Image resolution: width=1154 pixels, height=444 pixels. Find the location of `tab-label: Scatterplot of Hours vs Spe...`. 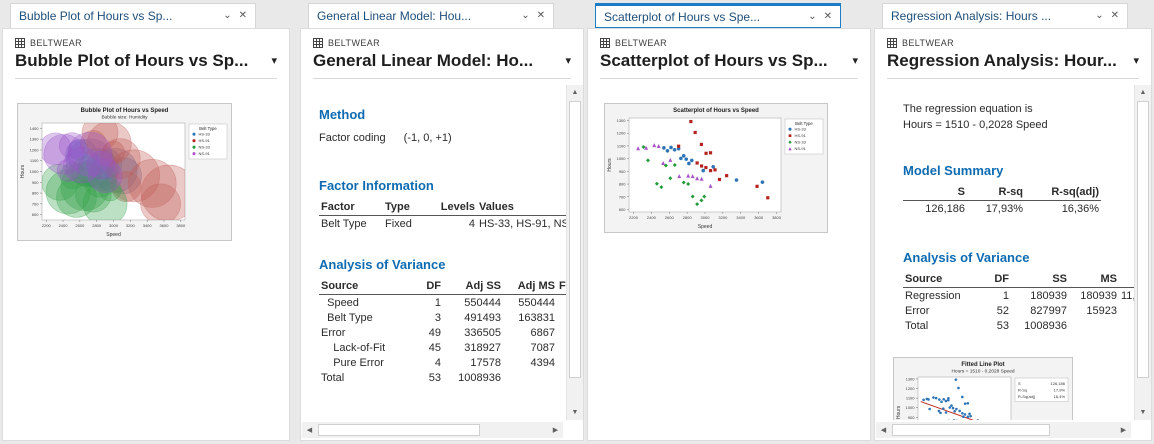

tab-label: Scatterplot of Hours vs Spe... is located at coordinates (682, 16).